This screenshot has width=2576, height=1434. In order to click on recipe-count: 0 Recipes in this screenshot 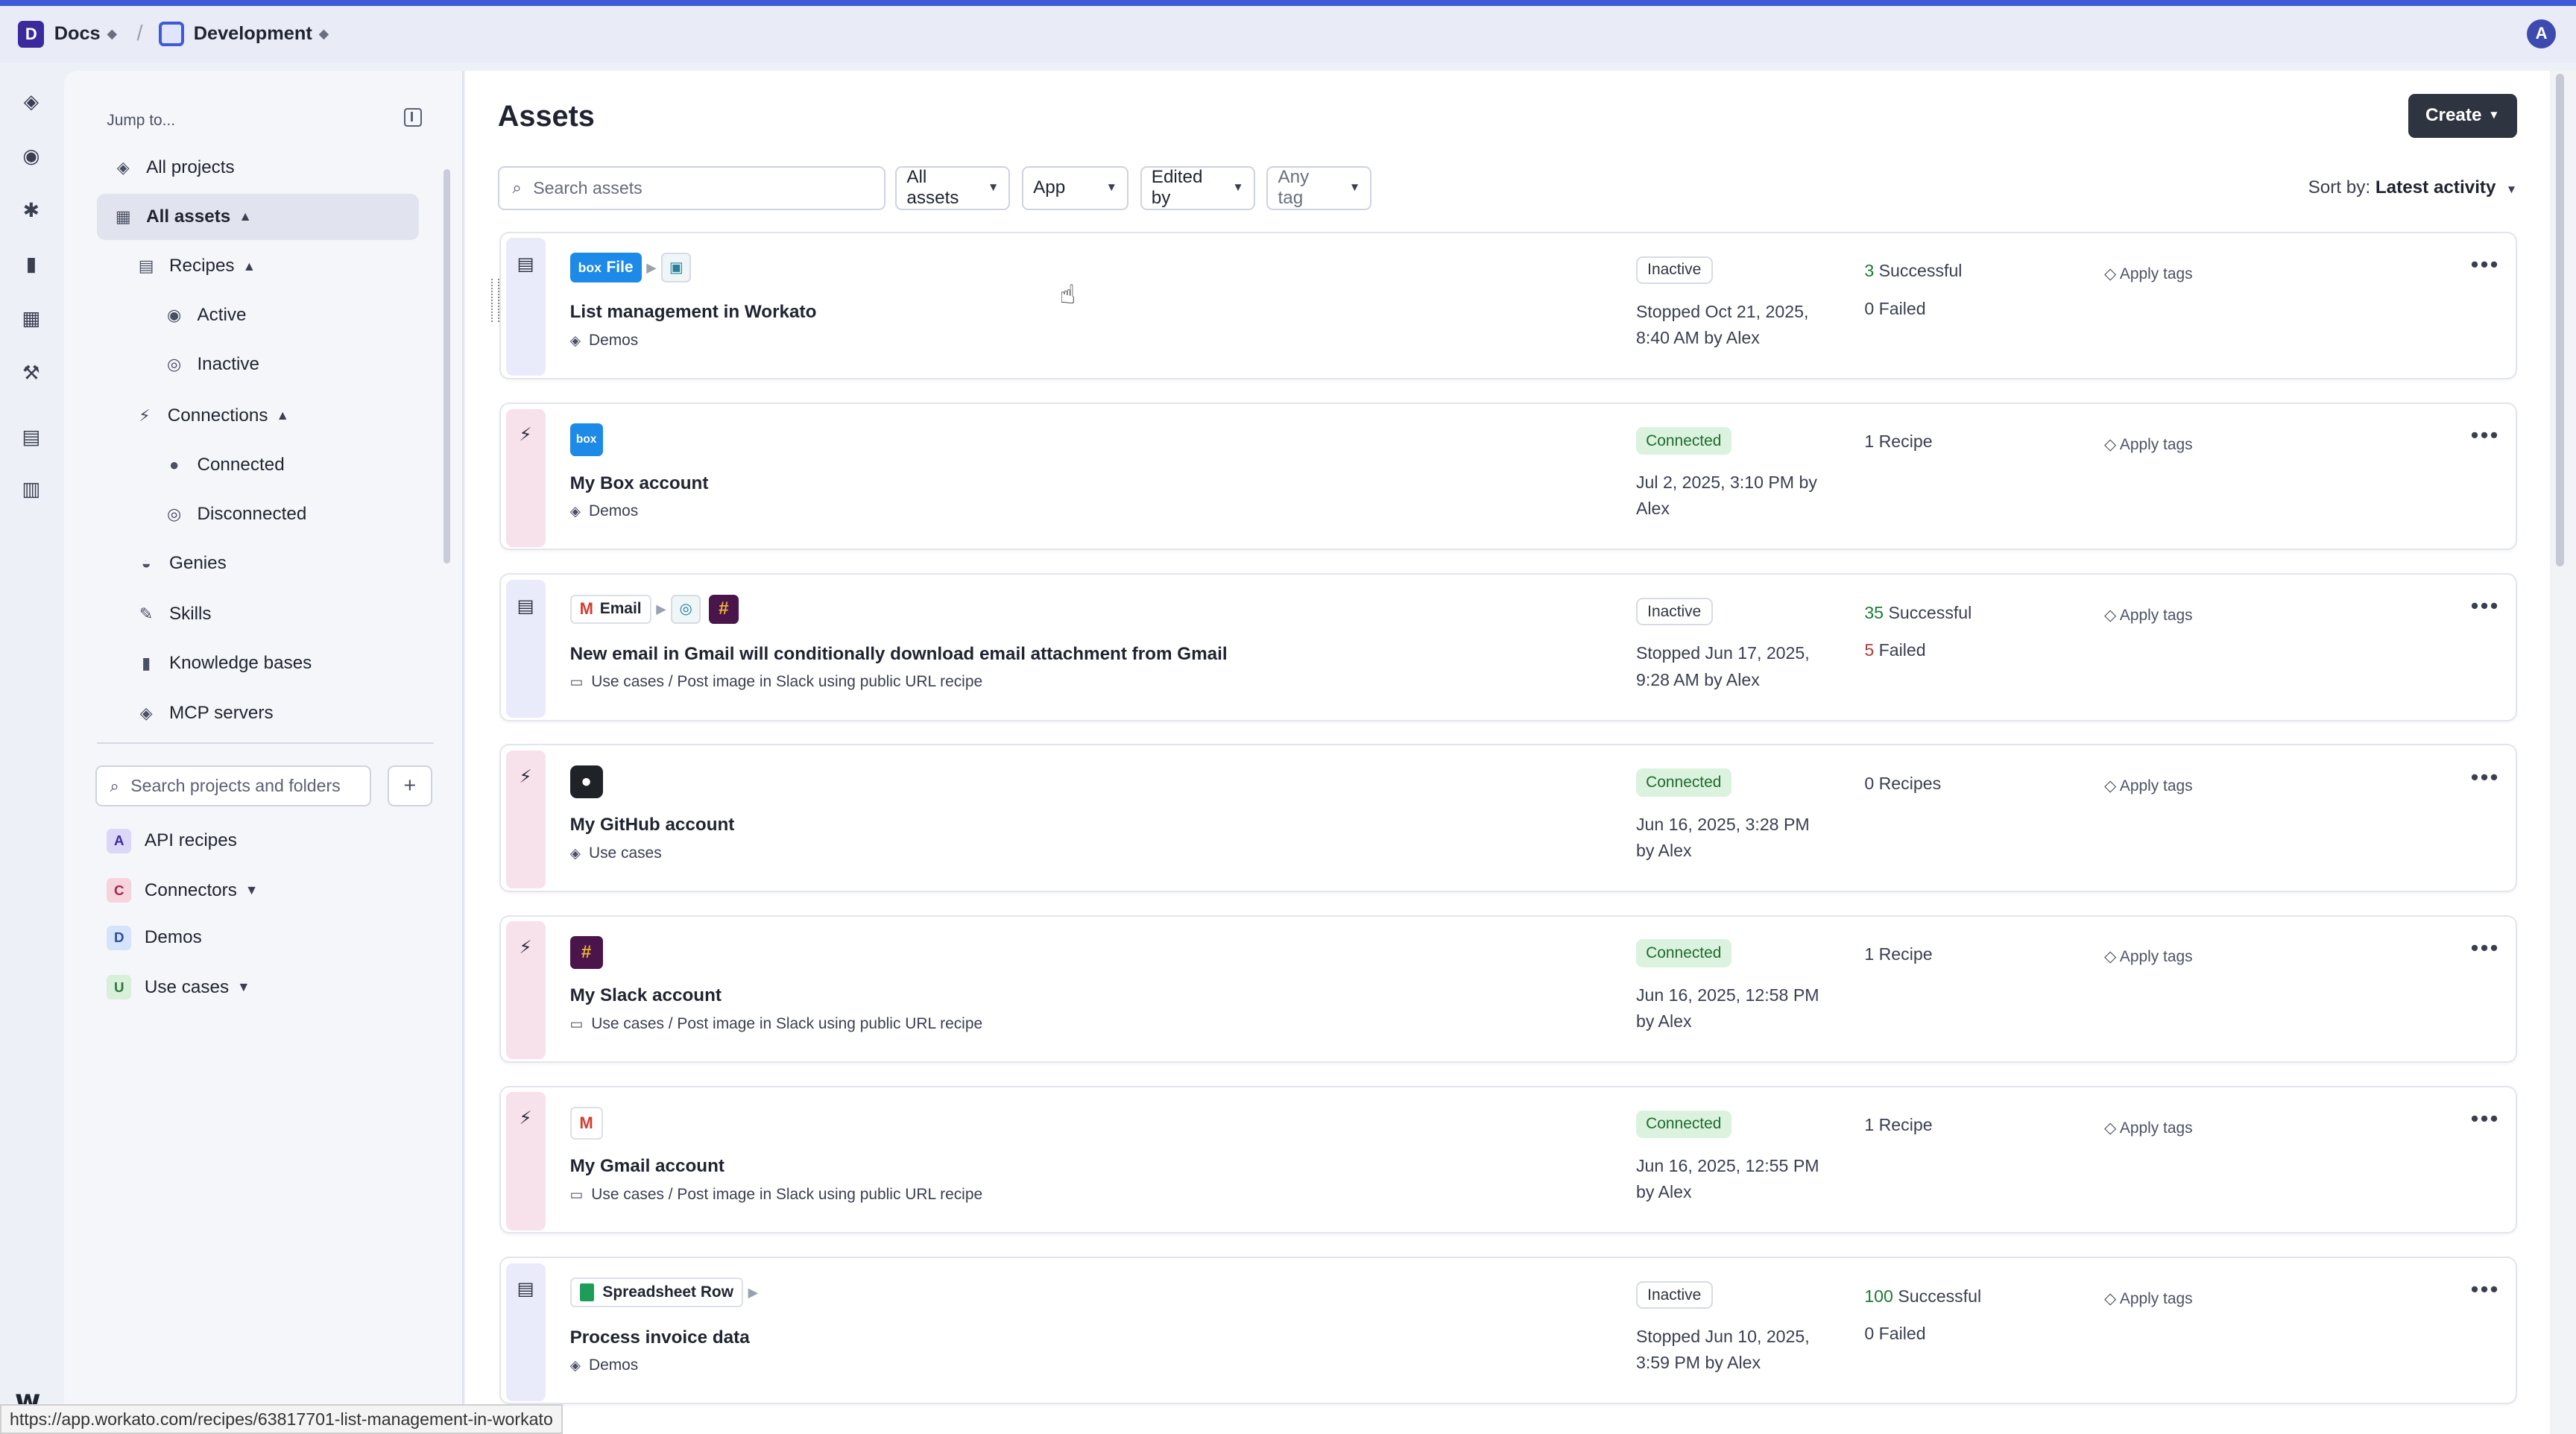, I will do `click(1902, 784)`.